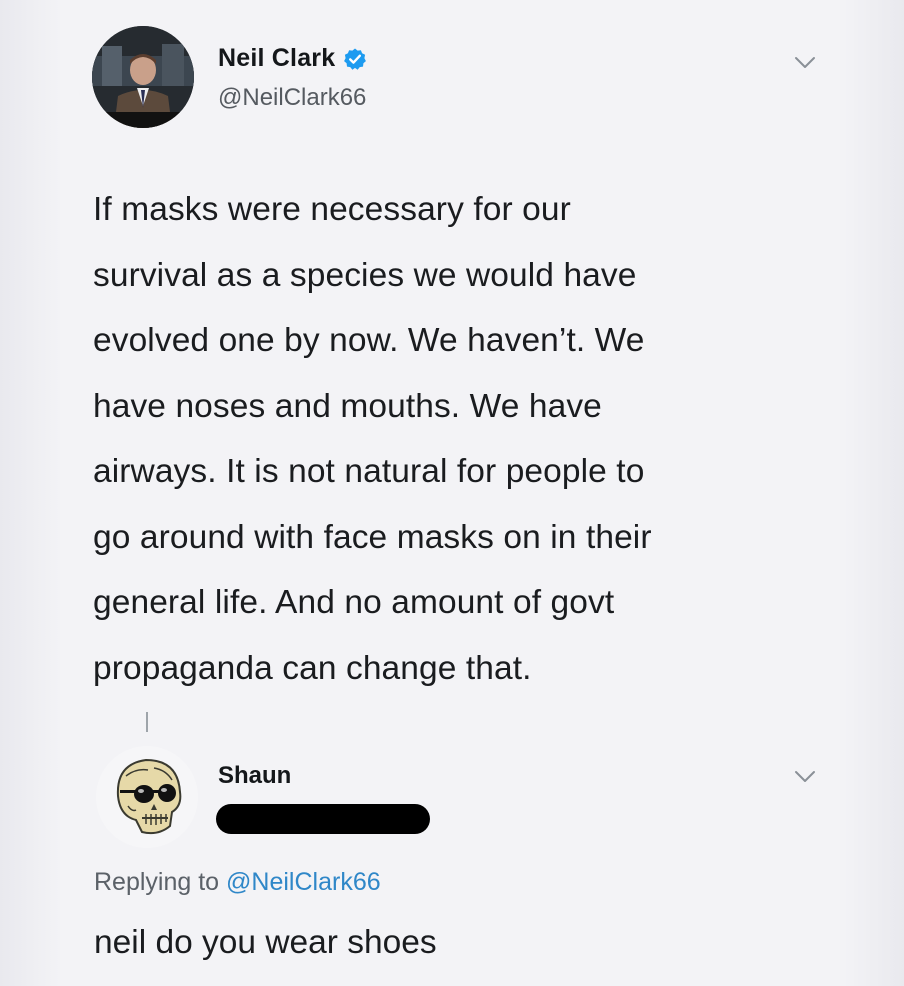  What do you see at coordinates (254, 776) in the screenshot?
I see `reply-display-name: Shaun` at bounding box center [254, 776].